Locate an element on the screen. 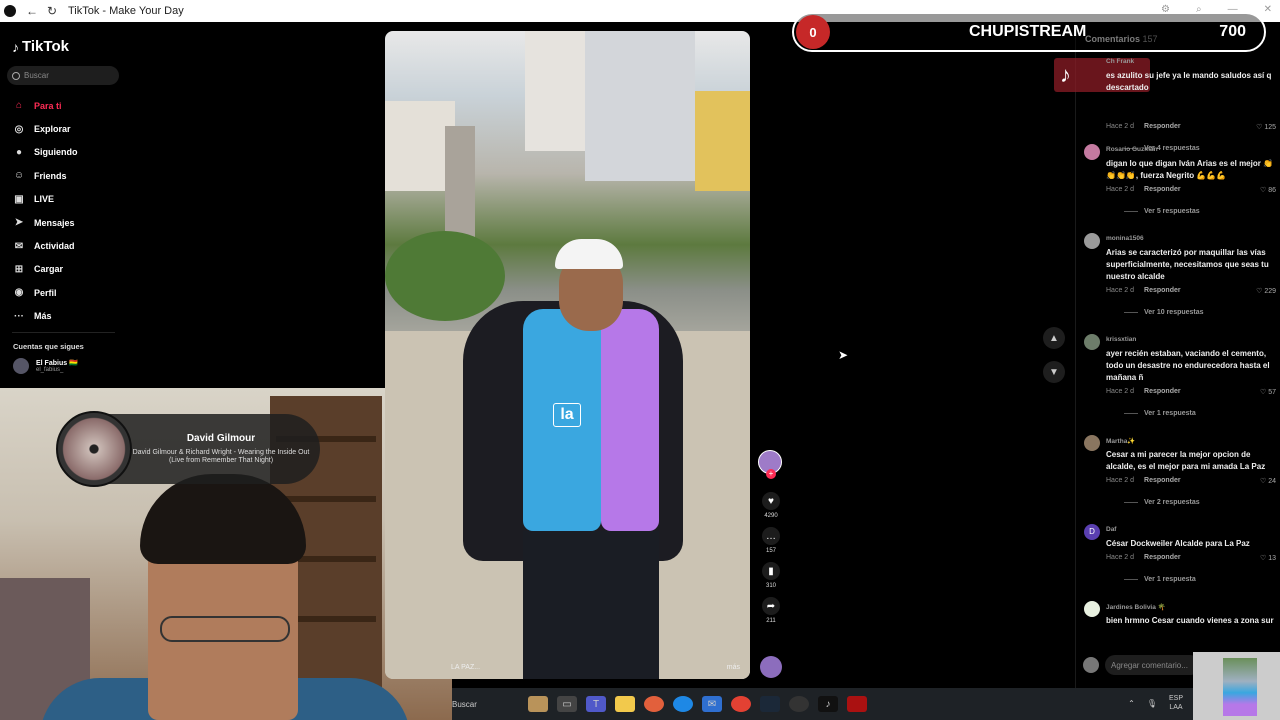  live-icon: ▣ is located at coordinates (19, 199).